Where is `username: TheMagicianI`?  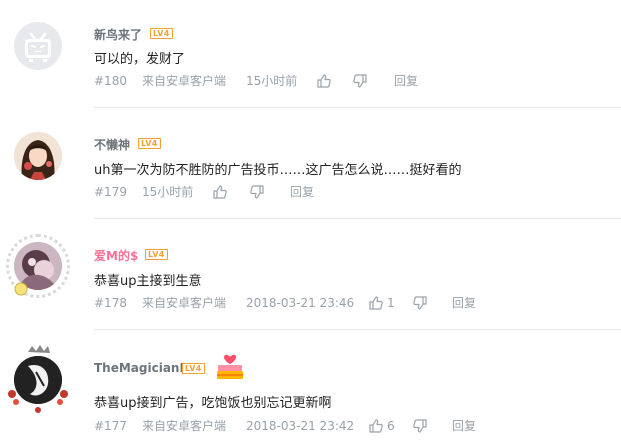
username: TheMagicianI is located at coordinates (139, 368).